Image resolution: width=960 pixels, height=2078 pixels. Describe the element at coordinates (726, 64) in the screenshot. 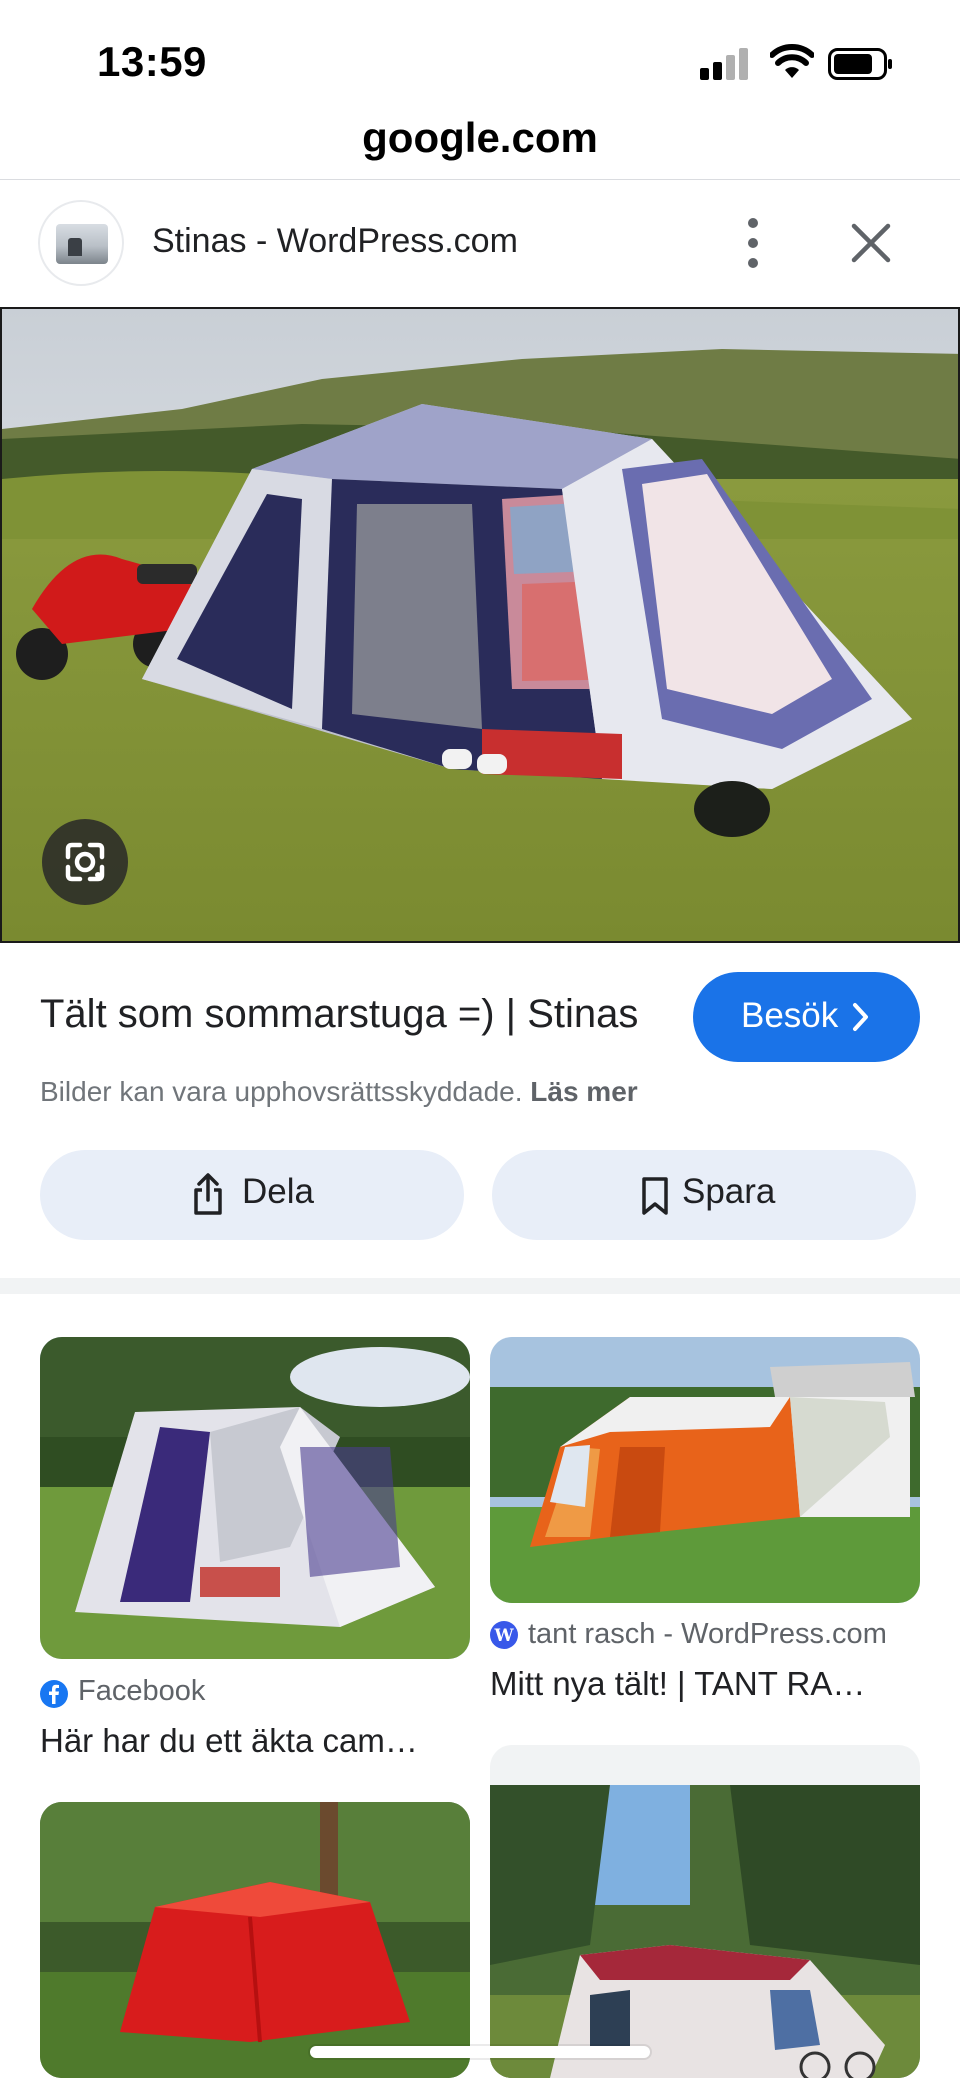

I see `cellular-signal-icon` at that location.